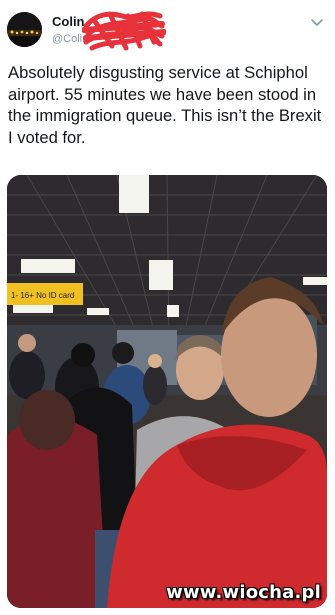 The image size is (335, 615). What do you see at coordinates (243, 592) in the screenshot?
I see `watermark: www.wiocha.pl` at bounding box center [243, 592].